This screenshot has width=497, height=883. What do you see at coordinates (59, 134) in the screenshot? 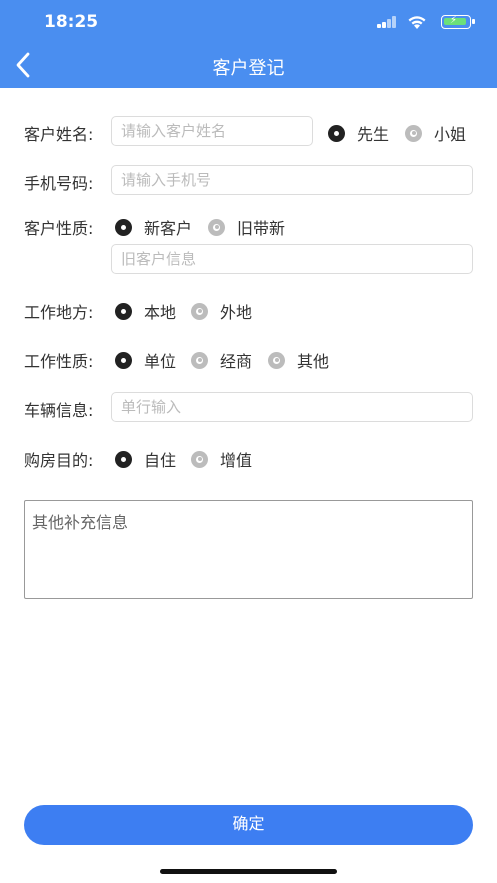
I see `name-label: 客户姓名:` at bounding box center [59, 134].